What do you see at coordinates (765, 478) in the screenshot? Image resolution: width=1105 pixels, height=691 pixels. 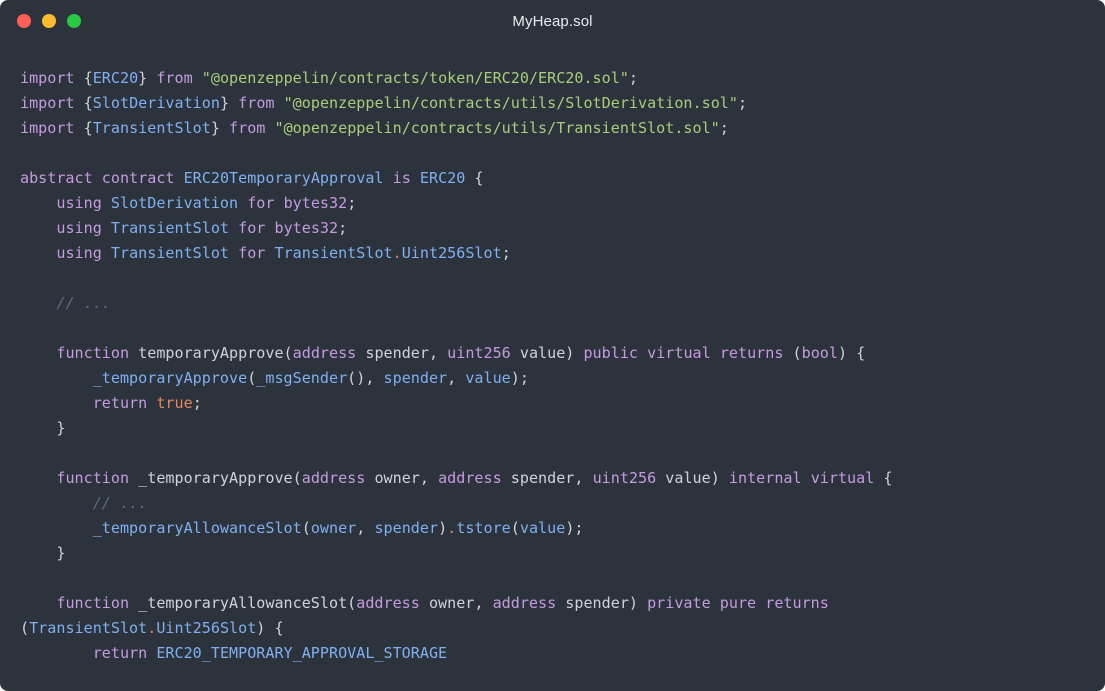 I see `code-token: internal` at bounding box center [765, 478].